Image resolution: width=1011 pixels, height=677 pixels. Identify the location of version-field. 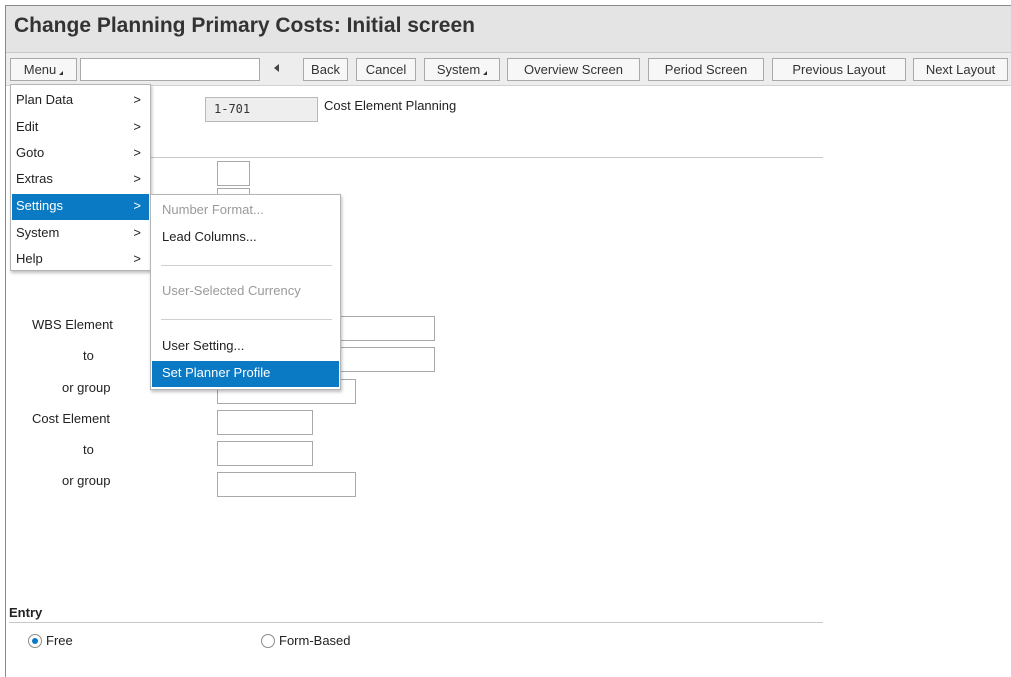
(233, 173).